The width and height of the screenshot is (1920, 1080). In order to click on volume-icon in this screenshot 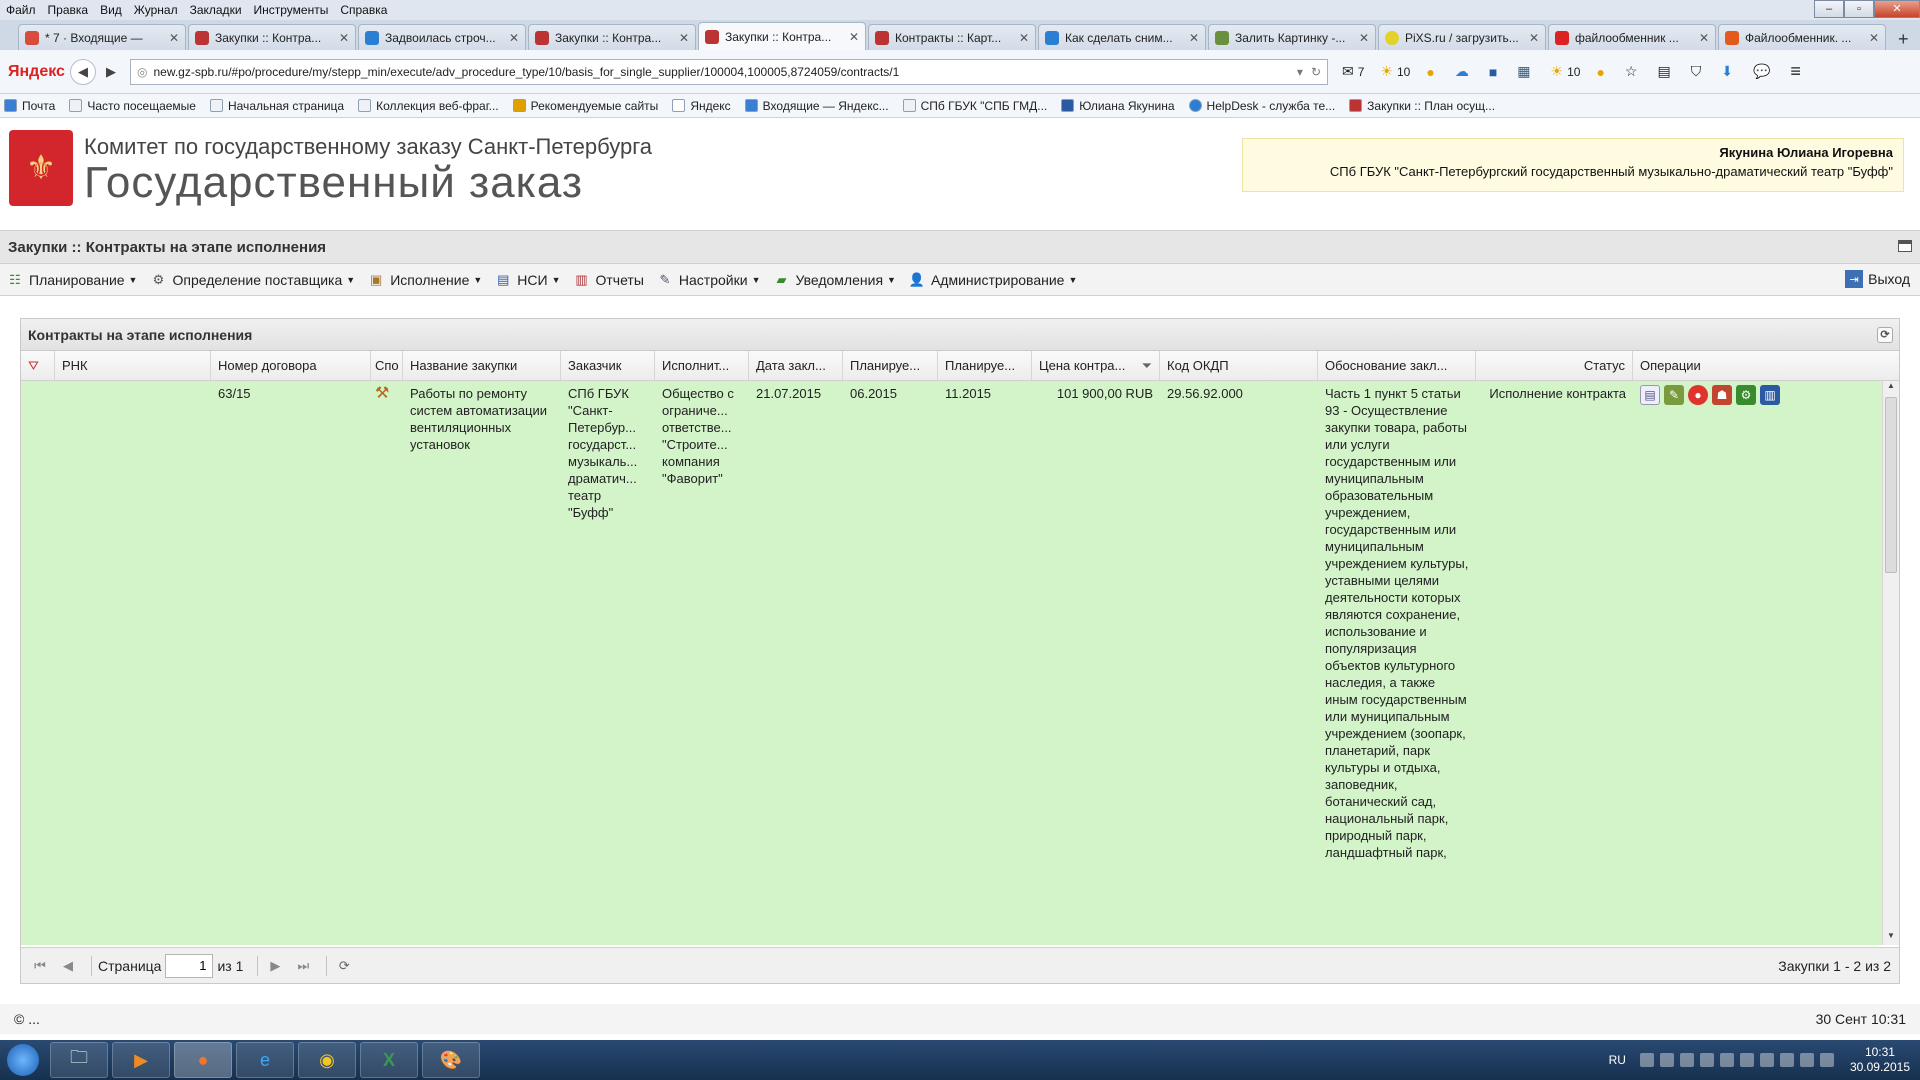, I will do `click(1826, 1060)`.